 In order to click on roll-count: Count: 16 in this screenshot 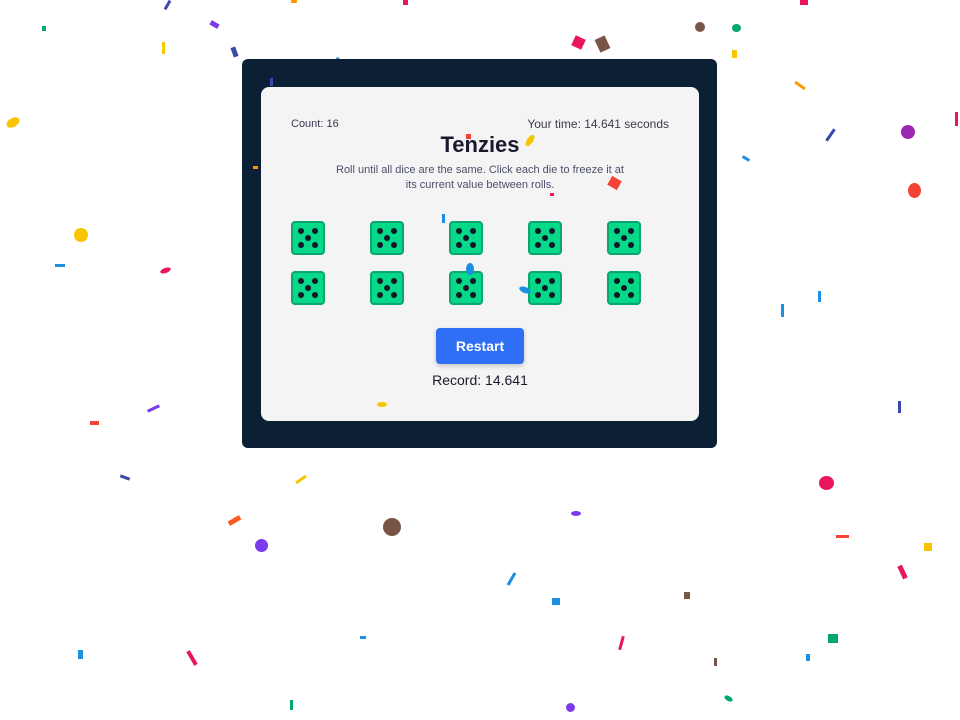, I will do `click(315, 124)`.